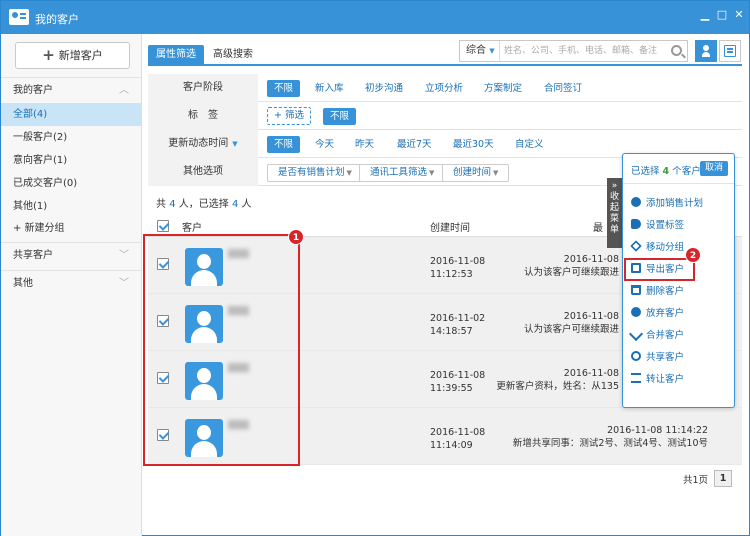 This screenshot has width=750, height=536. Describe the element at coordinates (233, 55) in the screenshot. I see `tab-advanced-search: 高级搜索` at that location.